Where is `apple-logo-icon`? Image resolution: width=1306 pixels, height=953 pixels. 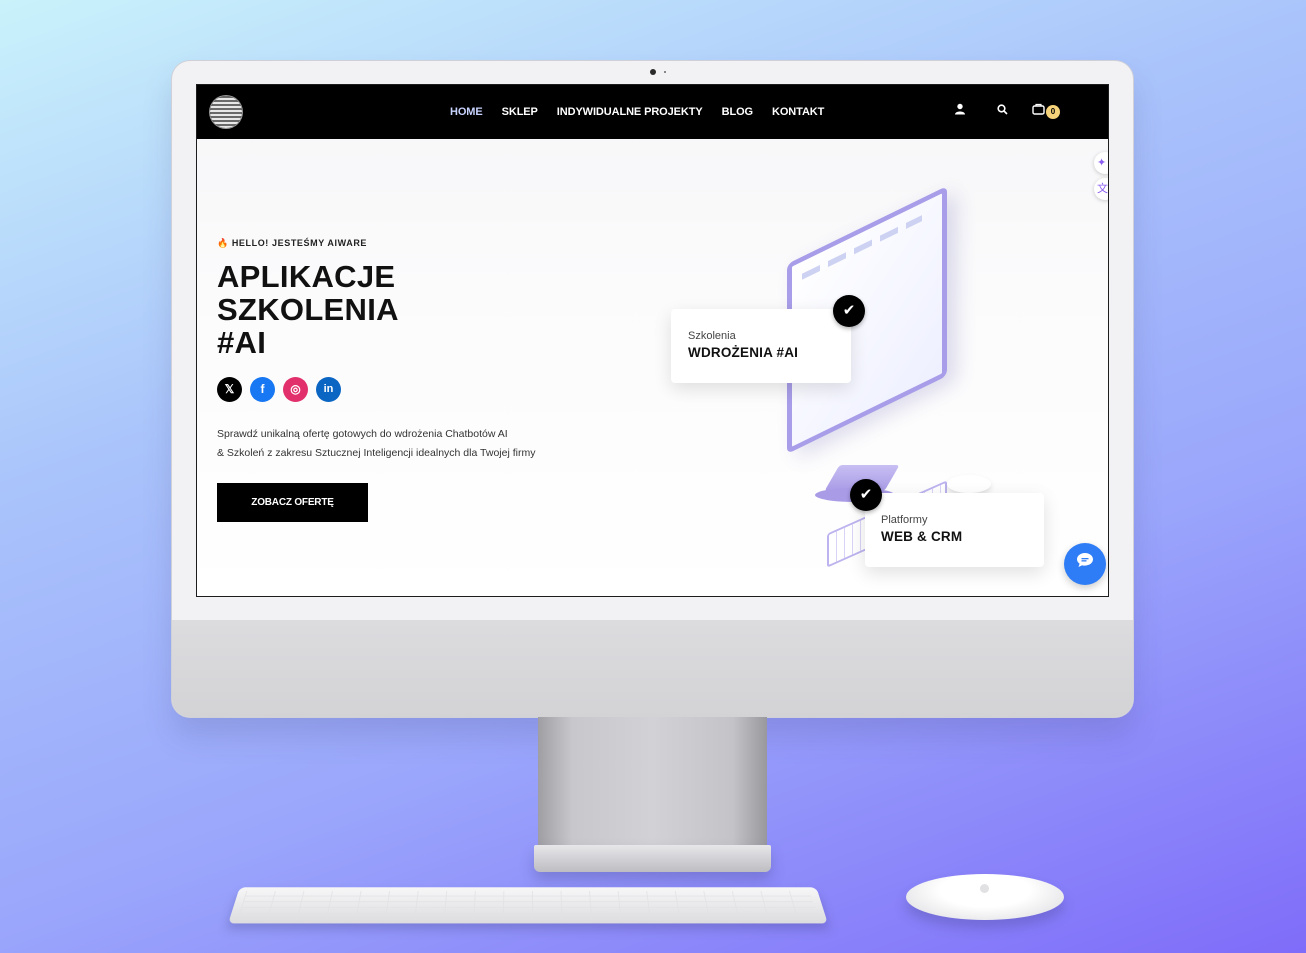
apple-logo-icon is located at coordinates (984, 888).